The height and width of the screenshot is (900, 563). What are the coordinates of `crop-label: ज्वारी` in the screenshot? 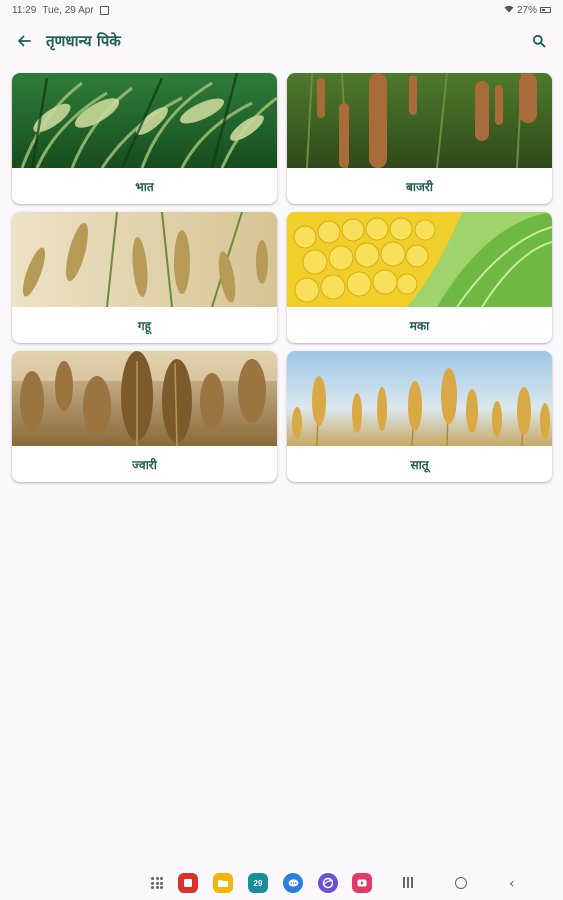 It's located at (144, 464).